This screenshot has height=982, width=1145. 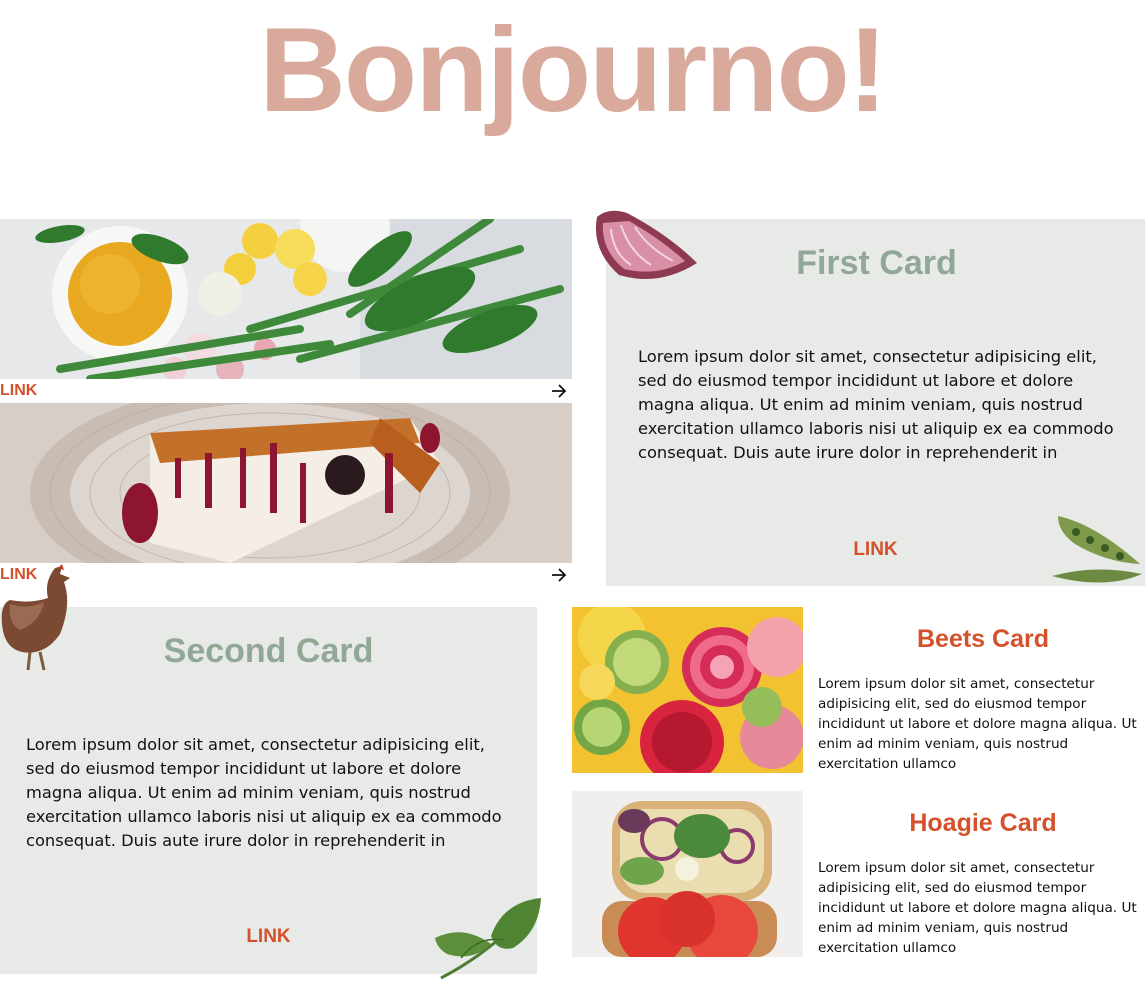 I want to click on chicken-icon, so click(x=36, y=617).